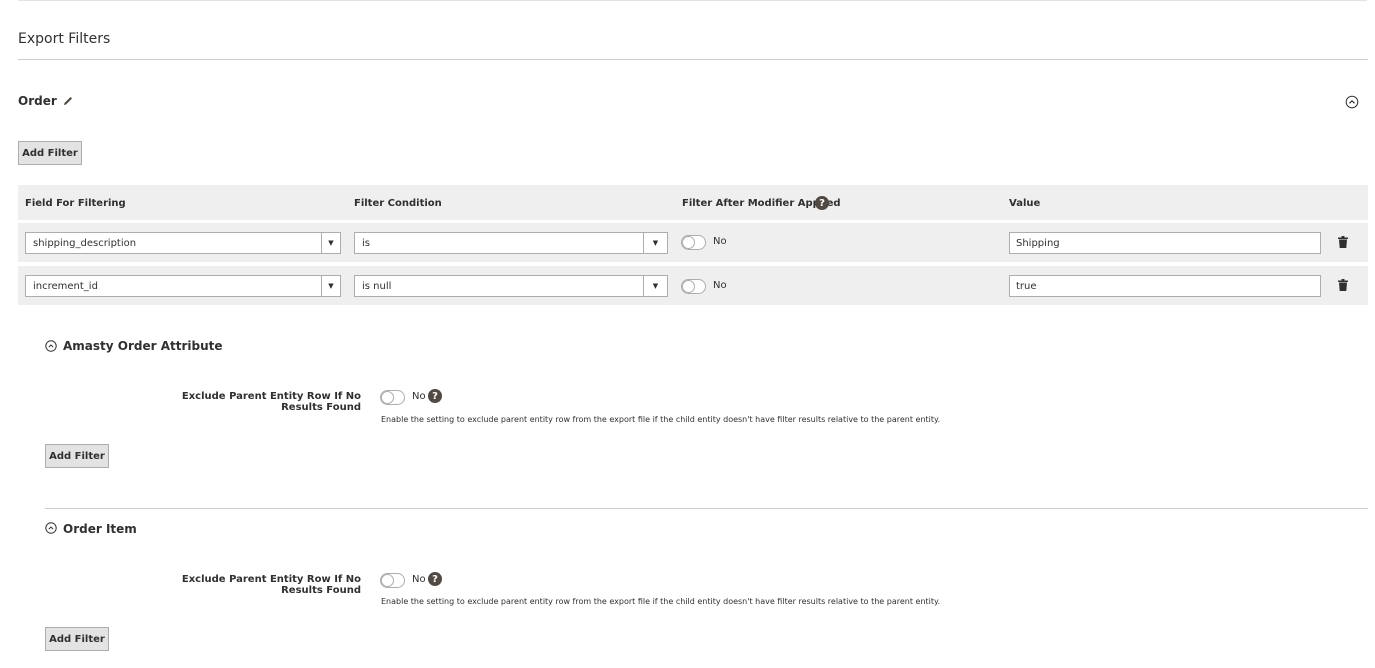 This screenshot has width=1375, height=668. What do you see at coordinates (1165, 243) in the screenshot?
I see `value-input: Shipping` at bounding box center [1165, 243].